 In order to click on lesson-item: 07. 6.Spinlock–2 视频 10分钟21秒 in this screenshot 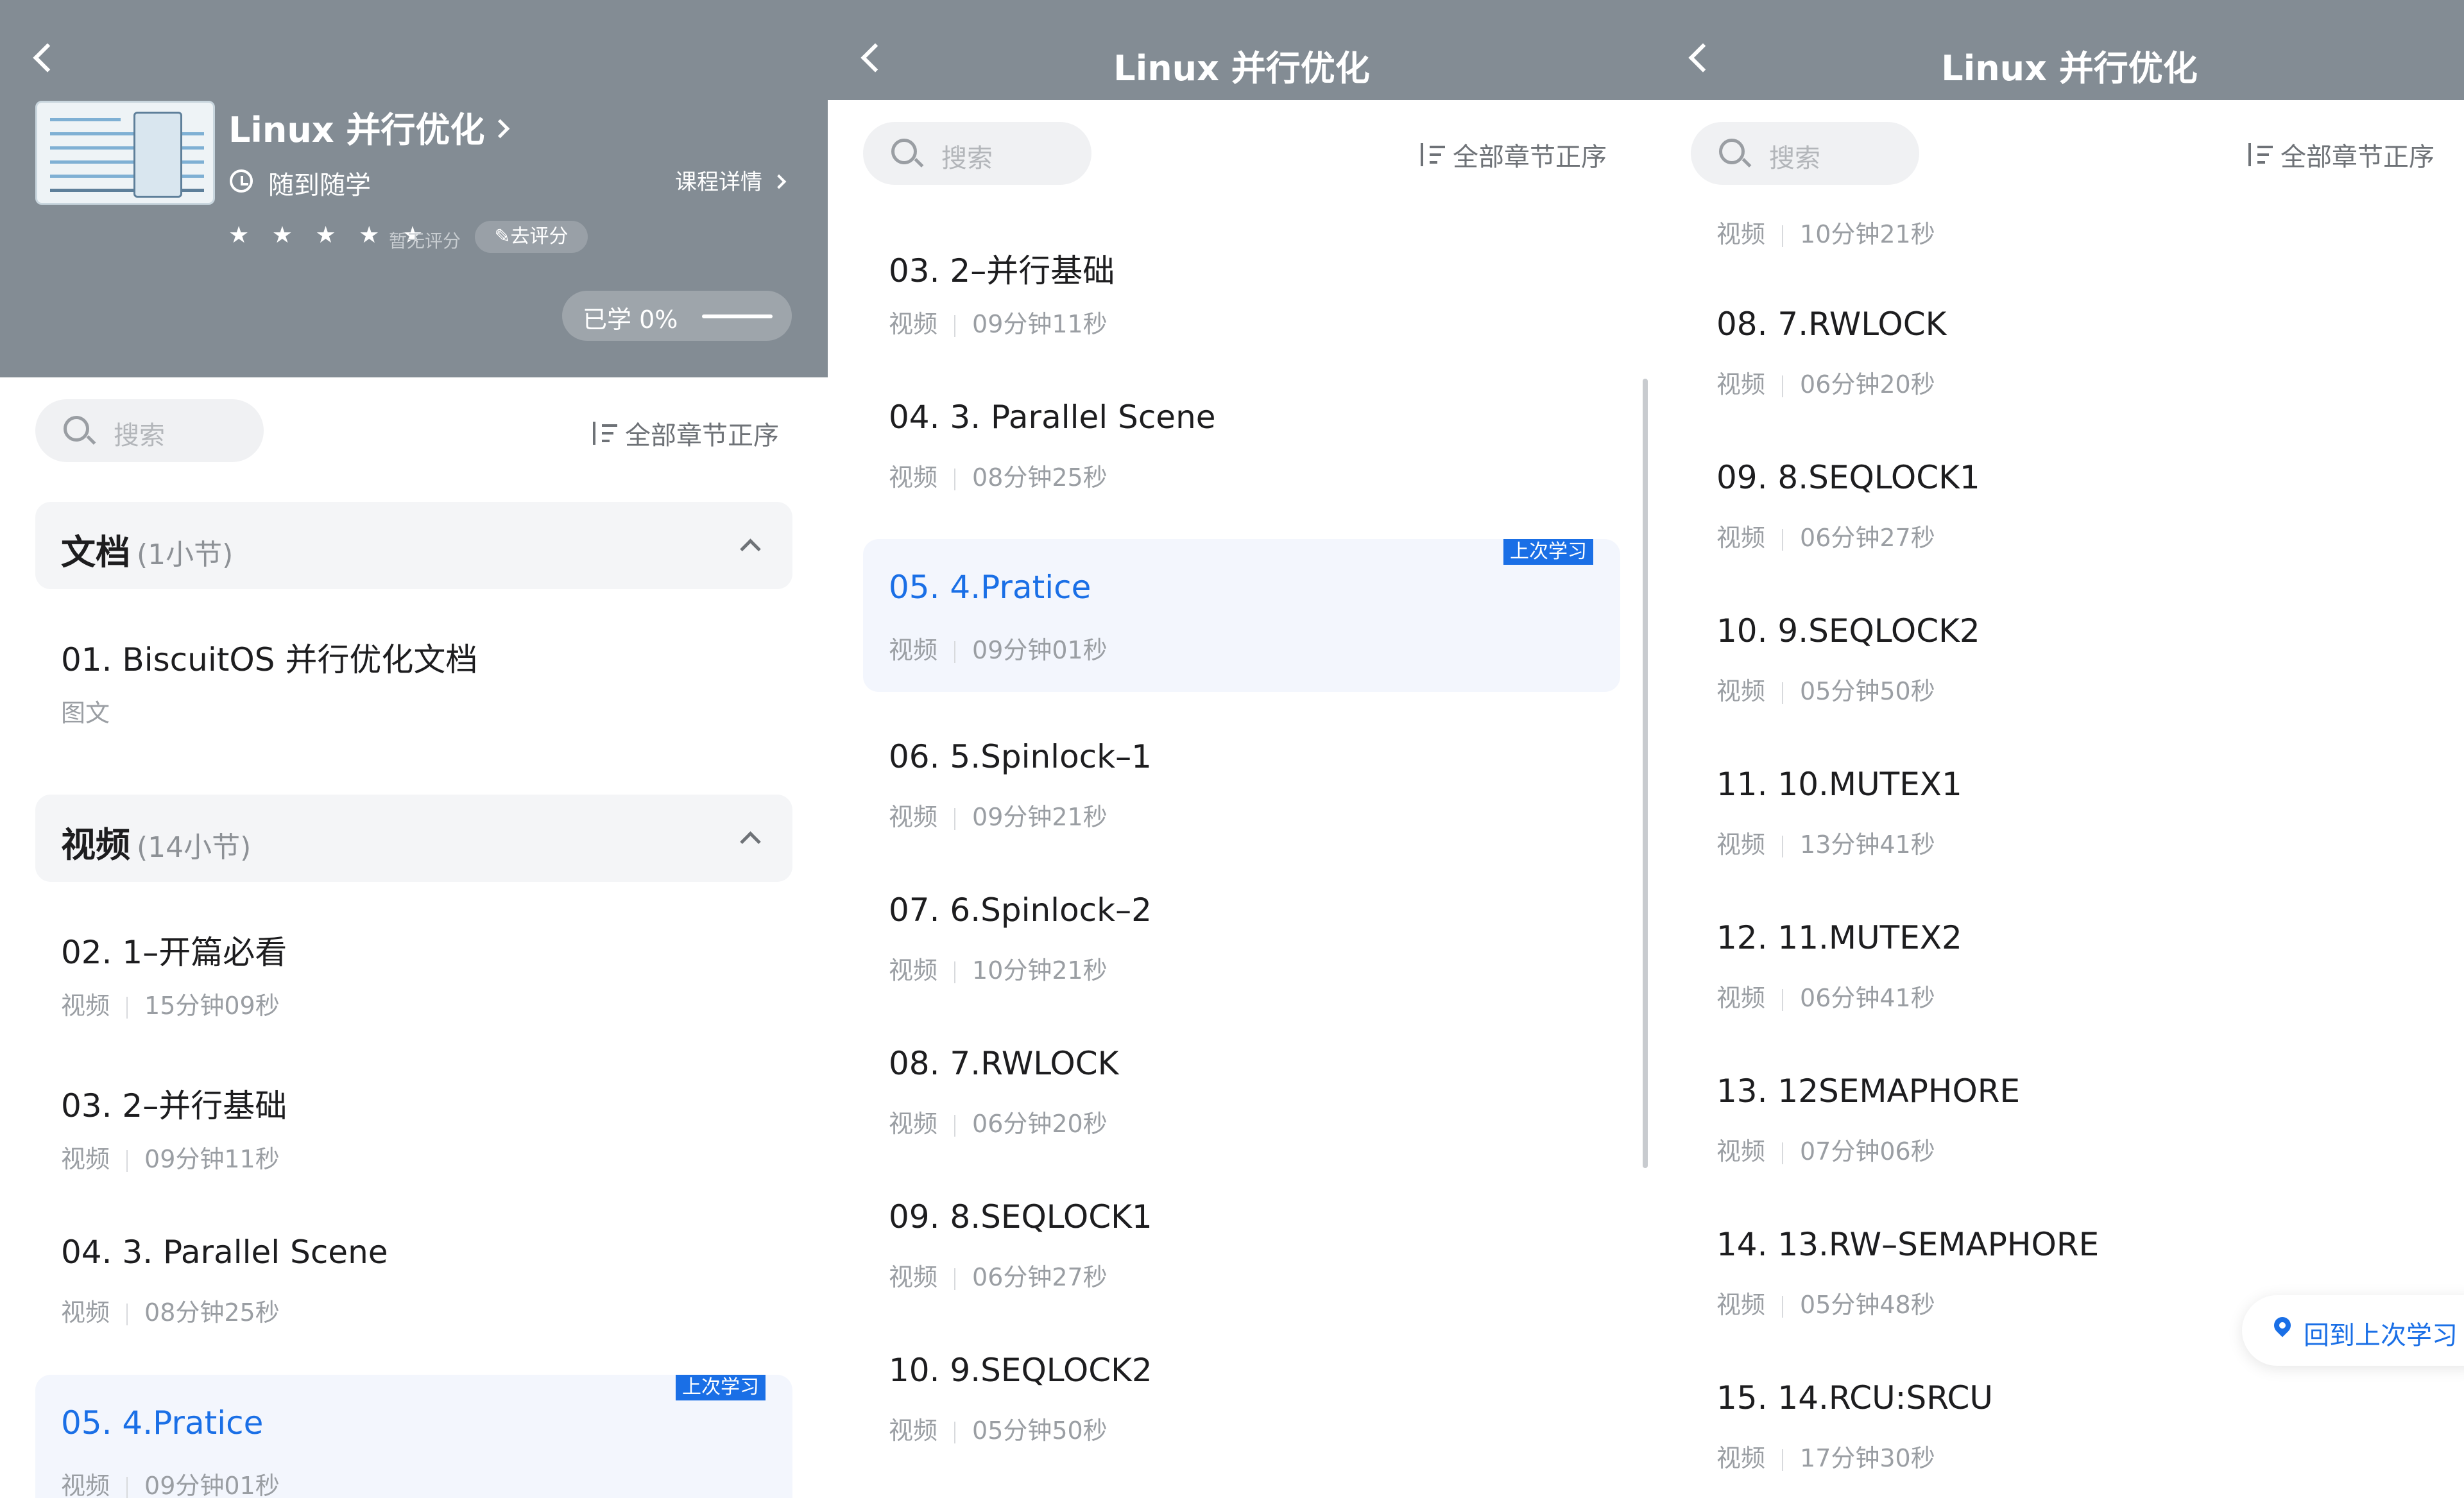, I will do `click(1241, 953)`.